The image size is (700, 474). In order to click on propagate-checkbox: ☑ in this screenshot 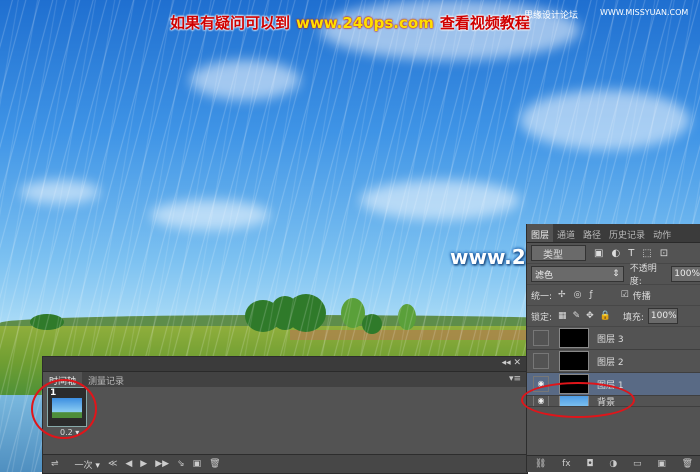, I will do `click(625, 295)`.